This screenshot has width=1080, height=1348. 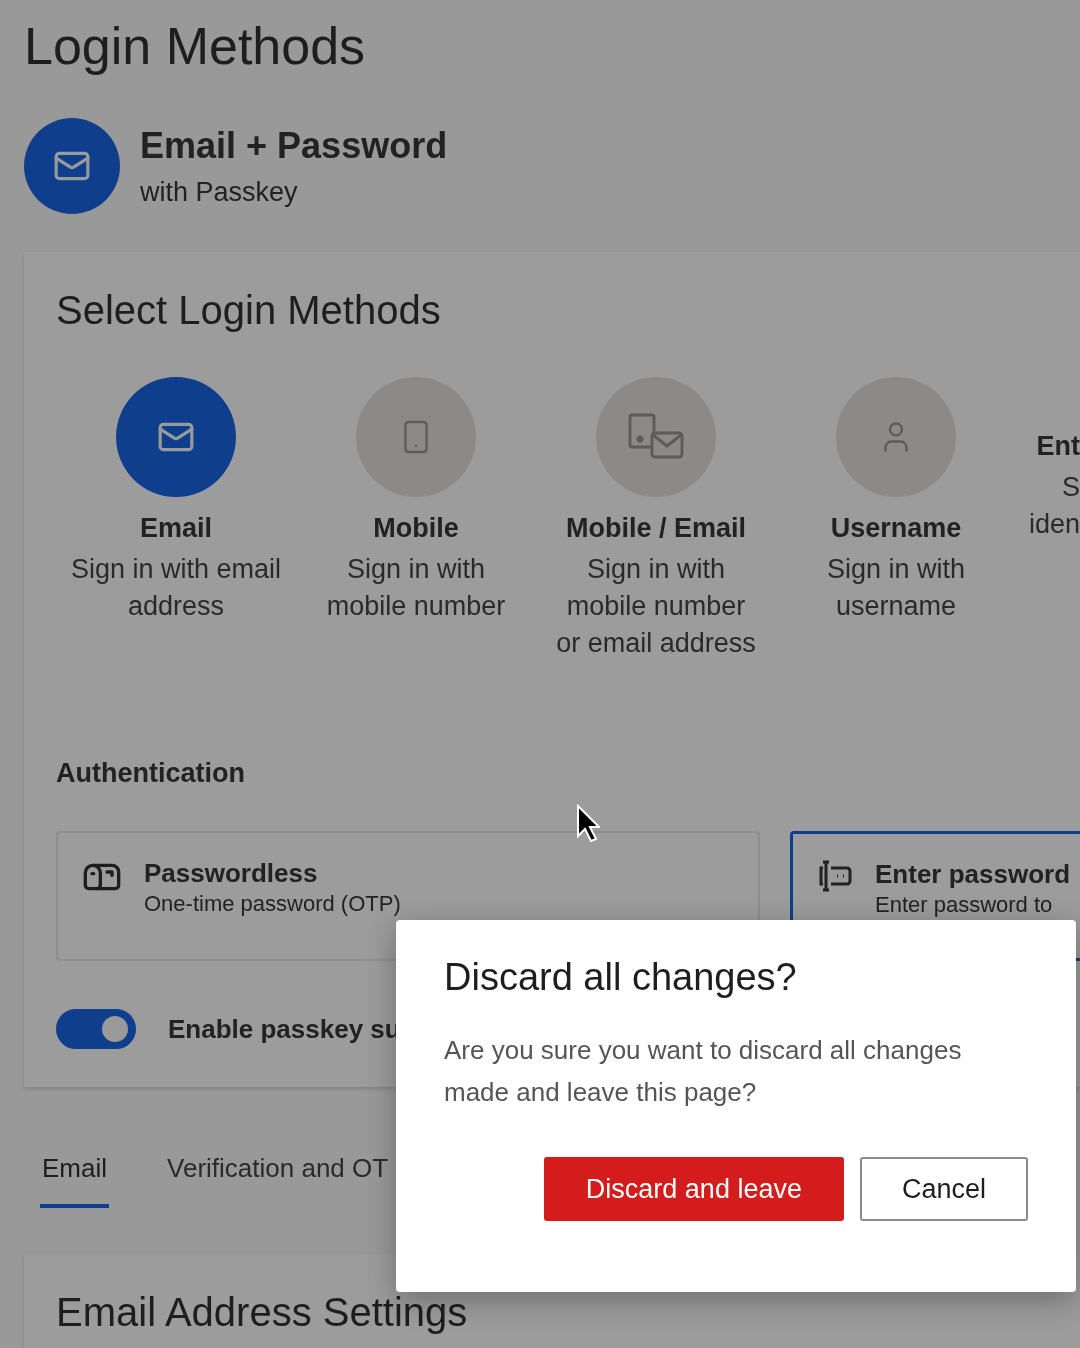 What do you see at coordinates (151, 773) in the screenshot?
I see `section-label: Authentication` at bounding box center [151, 773].